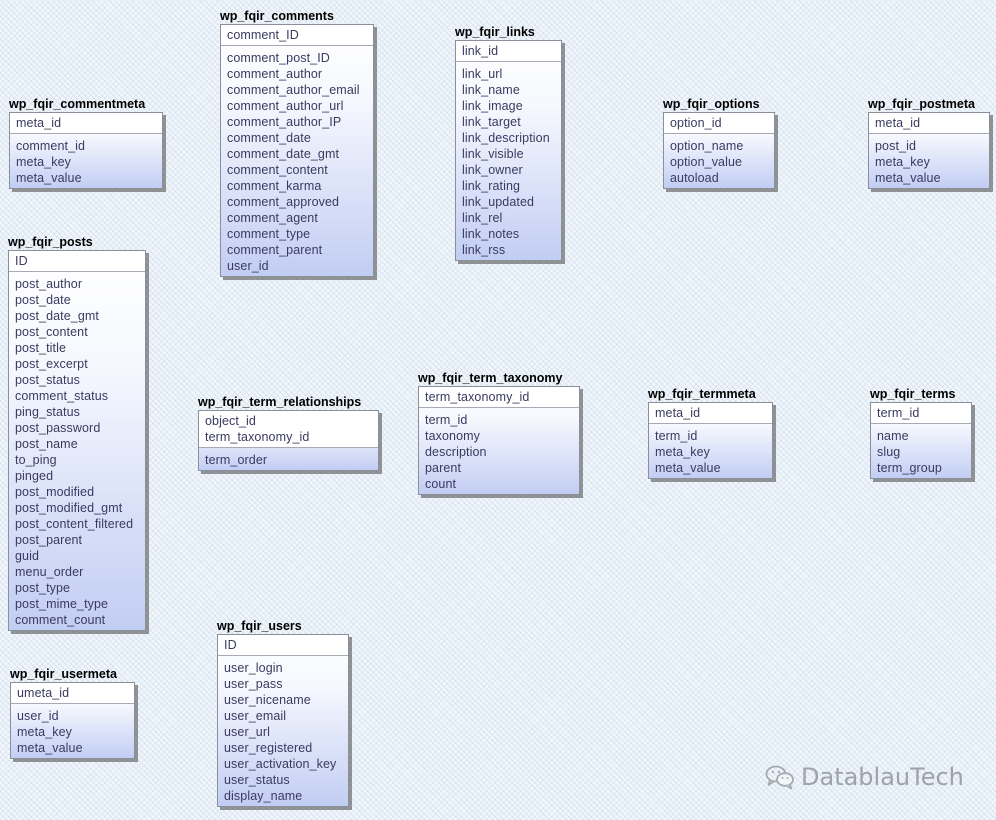 This screenshot has width=996, height=820. What do you see at coordinates (694, 178) in the screenshot?
I see `attribute-field: autoload` at bounding box center [694, 178].